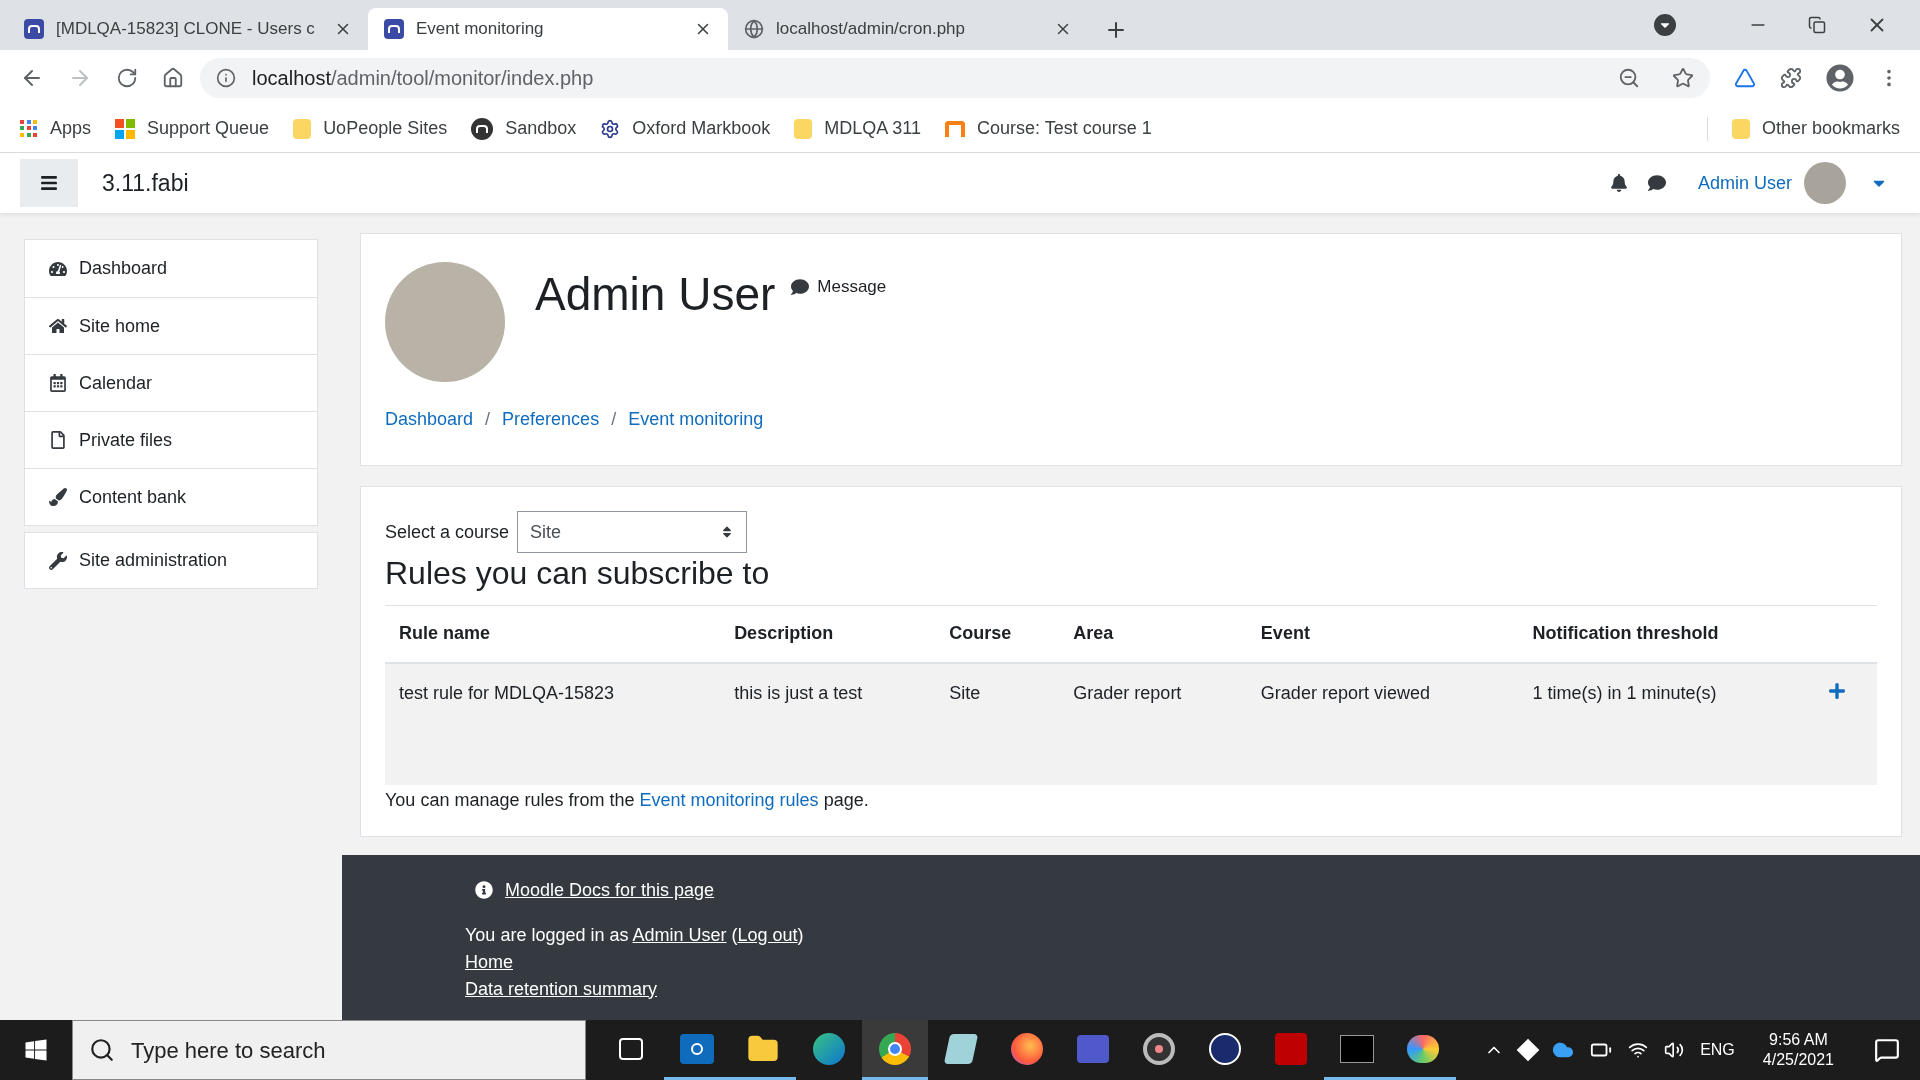 This screenshot has width=1920, height=1080. I want to click on browser-swirl-icon, so click(829, 1048).